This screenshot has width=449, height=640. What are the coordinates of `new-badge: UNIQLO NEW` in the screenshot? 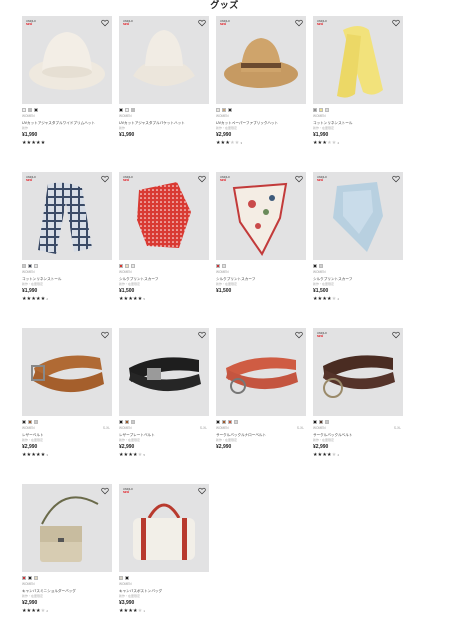 It's located at (322, 23).